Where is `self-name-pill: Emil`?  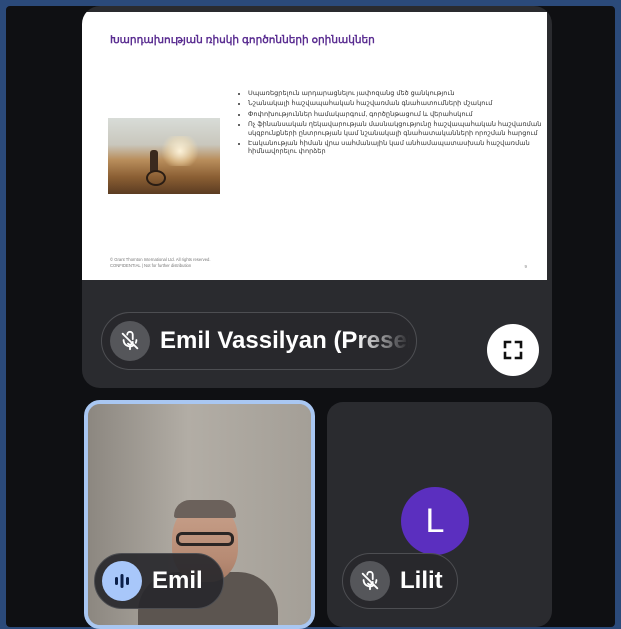
self-name-pill: Emil is located at coordinates (159, 581).